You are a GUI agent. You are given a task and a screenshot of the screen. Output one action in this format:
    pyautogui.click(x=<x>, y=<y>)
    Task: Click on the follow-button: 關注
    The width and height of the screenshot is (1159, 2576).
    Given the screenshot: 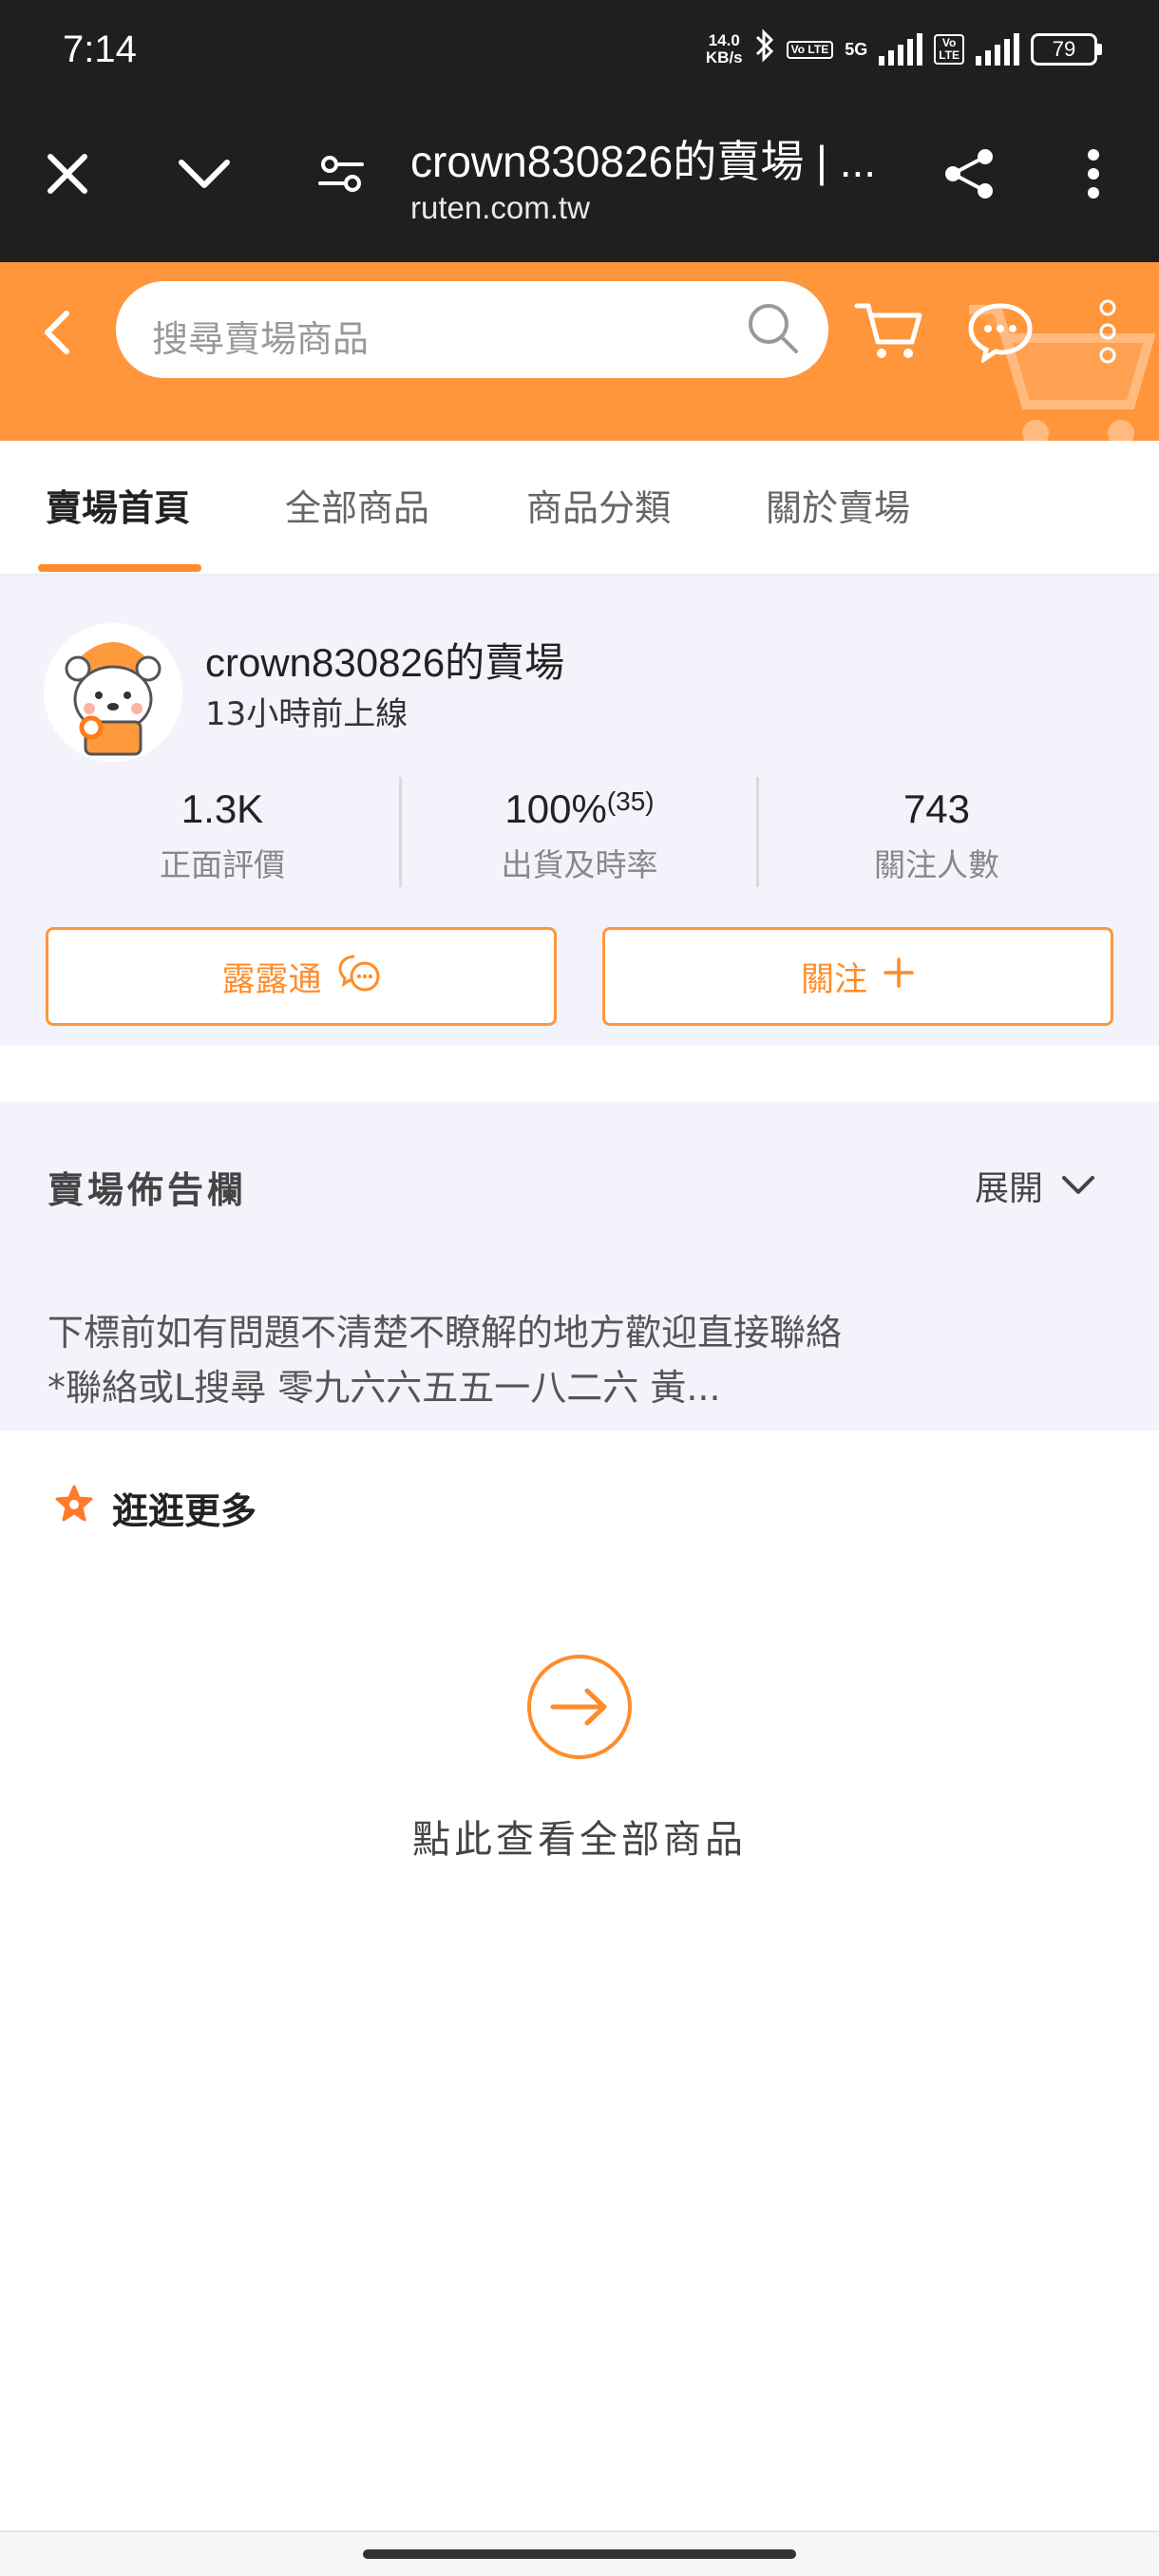 What is the action you would take?
    pyautogui.click(x=857, y=976)
    